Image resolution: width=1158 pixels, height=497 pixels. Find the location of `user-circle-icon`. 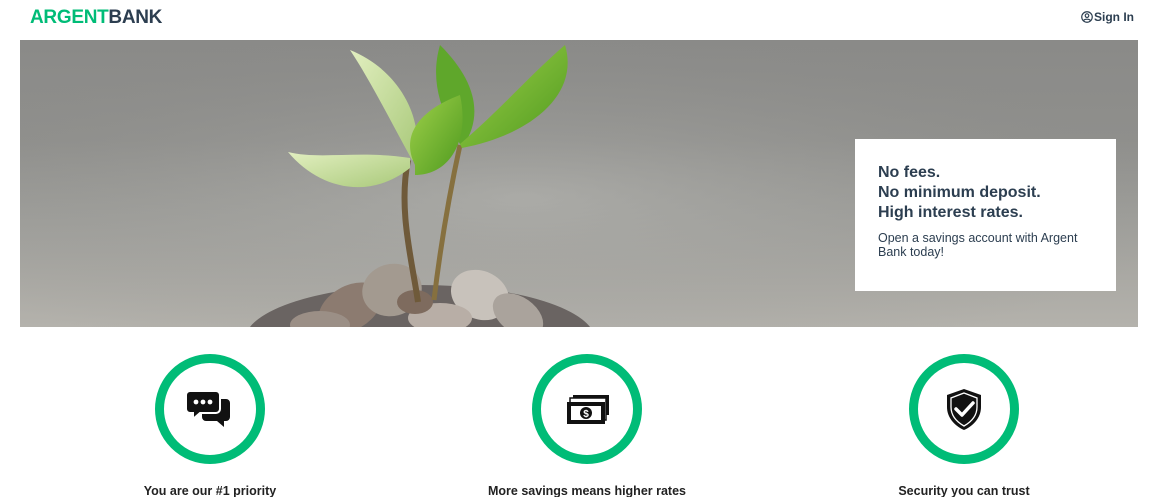

user-circle-icon is located at coordinates (1087, 17).